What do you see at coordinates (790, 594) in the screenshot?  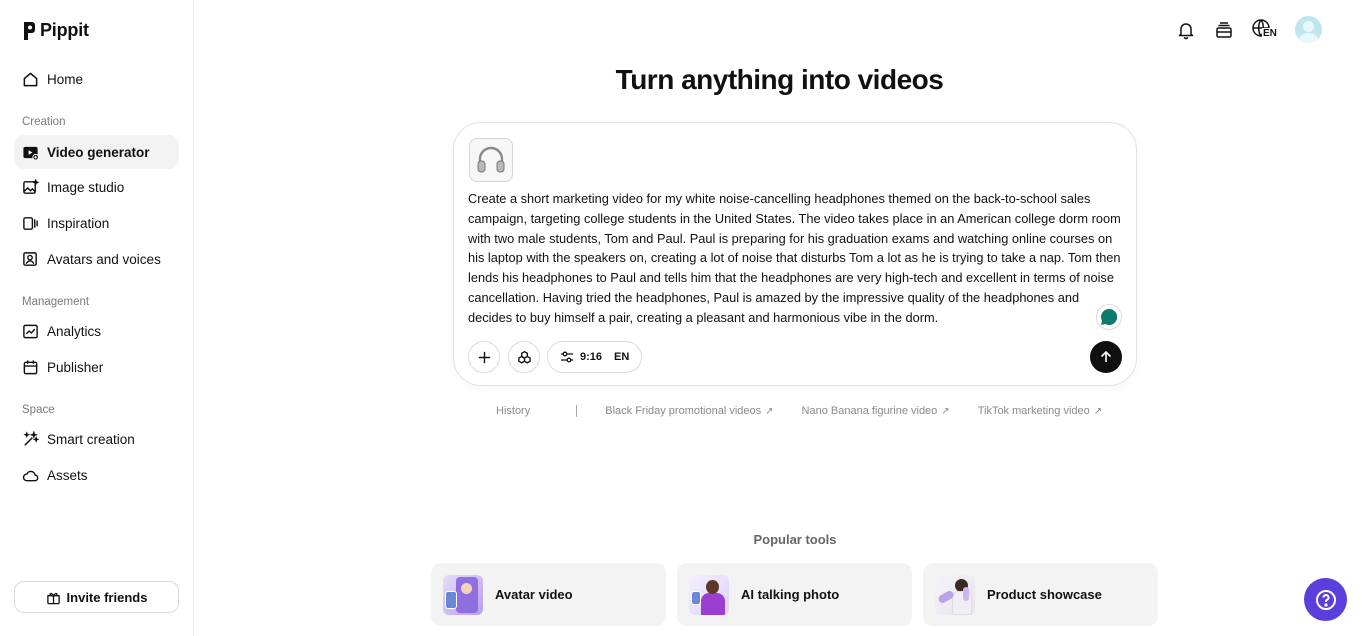 I see `tool-label: AI talking photo` at bounding box center [790, 594].